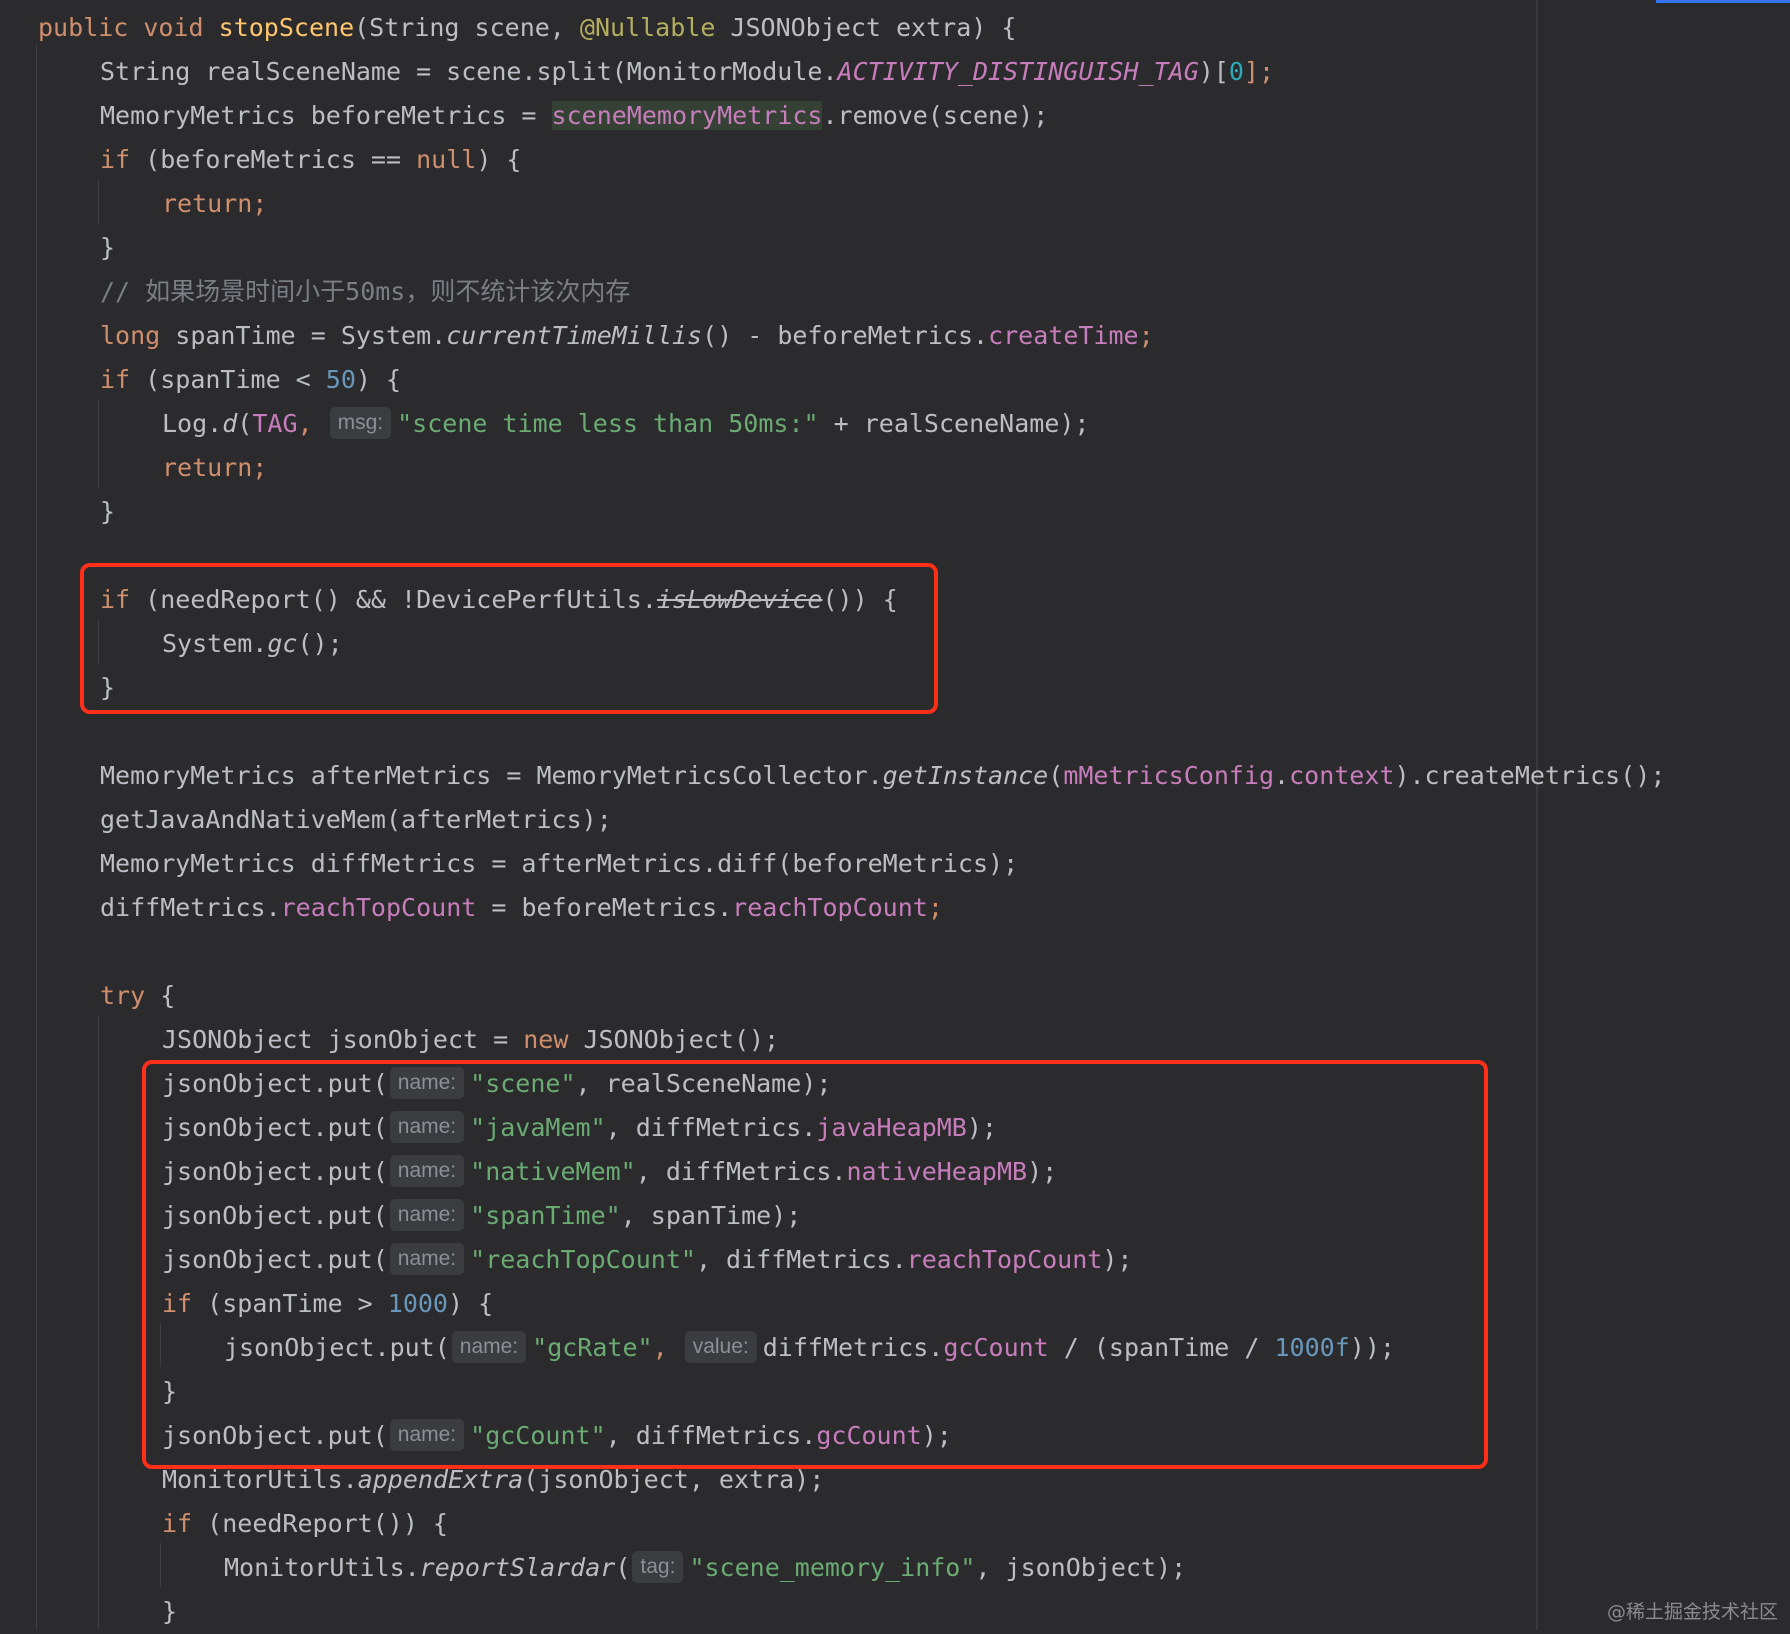  What do you see at coordinates (845, 335) in the screenshot?
I see `code-text: () - beforeMetrics.` at bounding box center [845, 335].